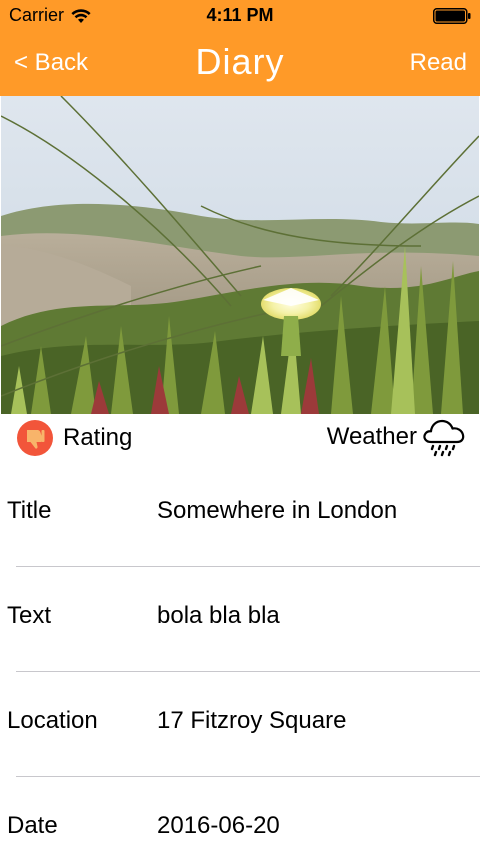  I want to click on rating-label: Rating, so click(98, 437).